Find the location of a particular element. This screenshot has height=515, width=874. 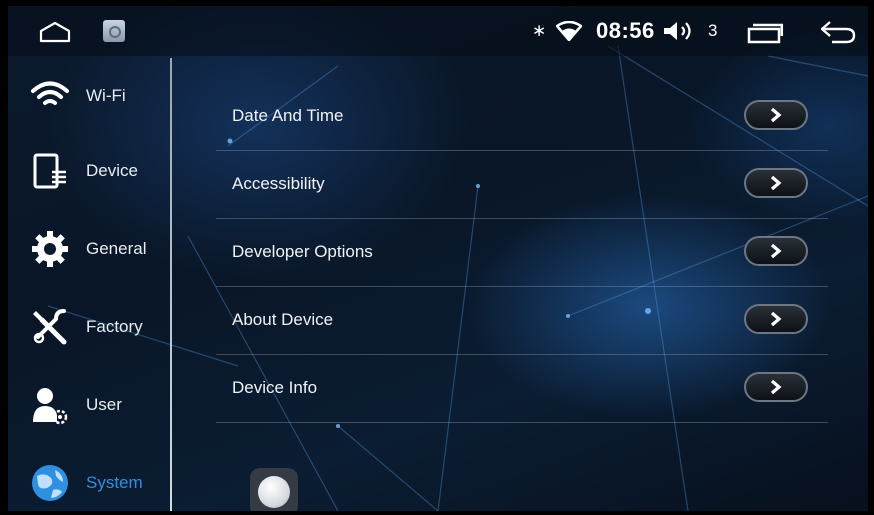

sidebar-item-factory: Factory is located at coordinates (88, 327).